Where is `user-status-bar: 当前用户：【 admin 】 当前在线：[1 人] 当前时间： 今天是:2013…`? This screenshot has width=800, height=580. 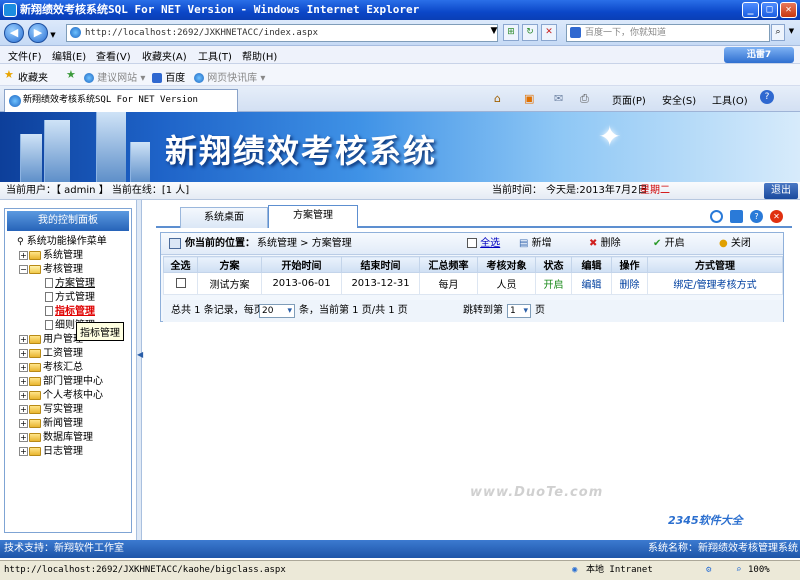
user-status-bar: 当前用户：【 admin 】 当前在线：[1 人] 当前时间： 今天是:2013… is located at coordinates (400, 191).